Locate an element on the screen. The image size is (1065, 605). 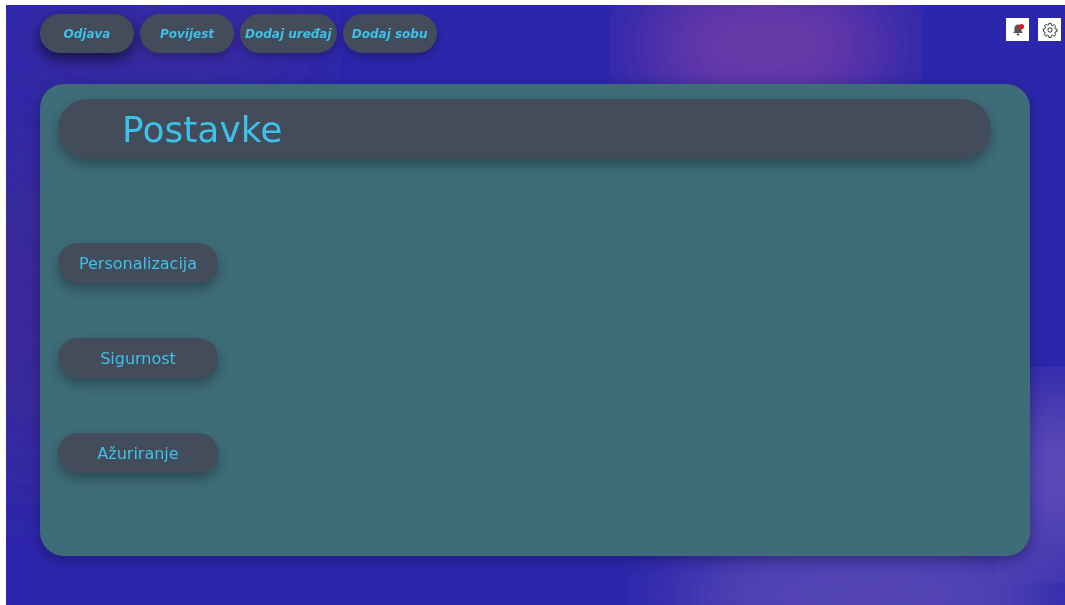
nav-button: Dodaj sobu is located at coordinates (389, 33).